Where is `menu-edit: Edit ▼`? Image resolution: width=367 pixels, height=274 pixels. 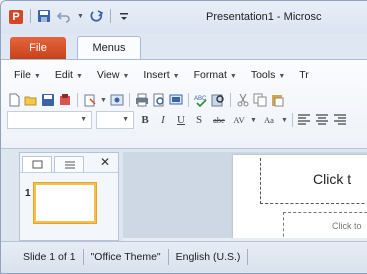 menu-edit: Edit ▼ is located at coordinates (69, 75).